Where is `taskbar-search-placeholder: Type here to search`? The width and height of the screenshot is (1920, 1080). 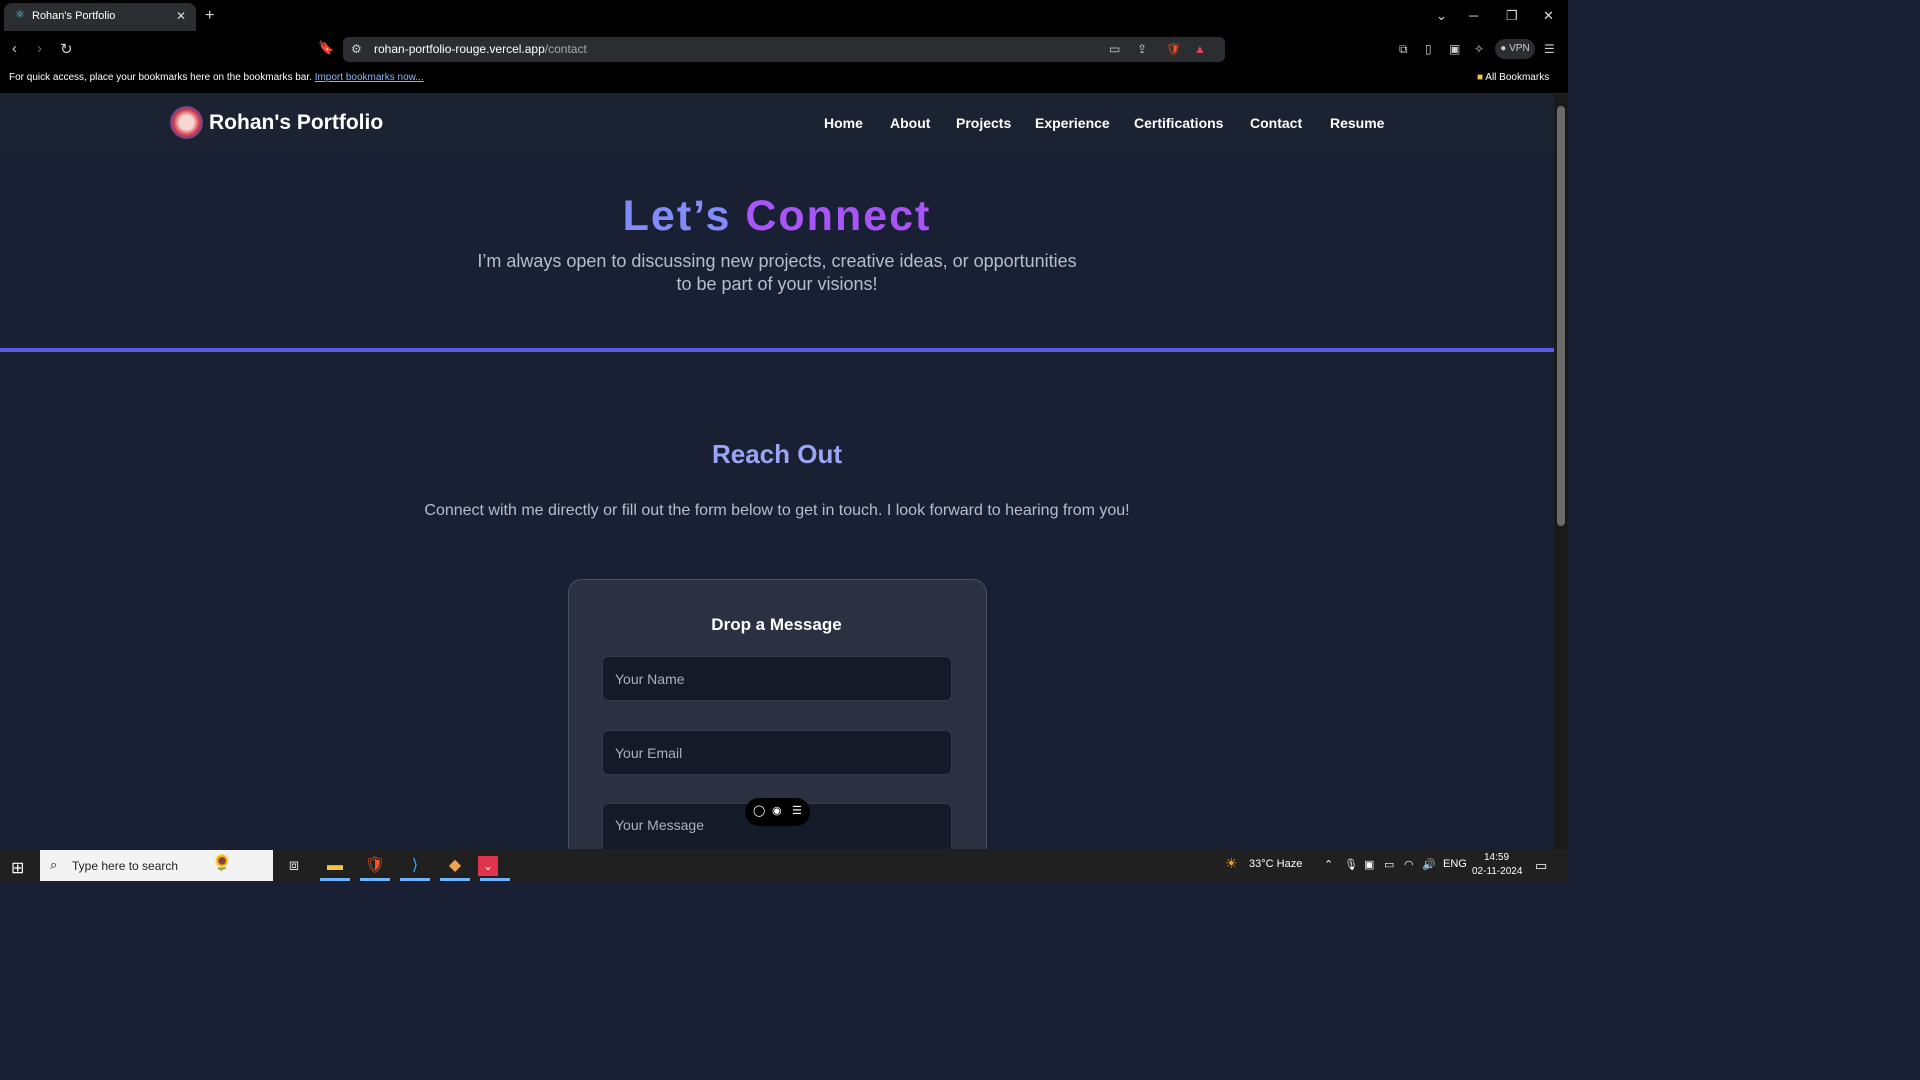
taskbar-search-placeholder: Type here to search is located at coordinates (125, 866).